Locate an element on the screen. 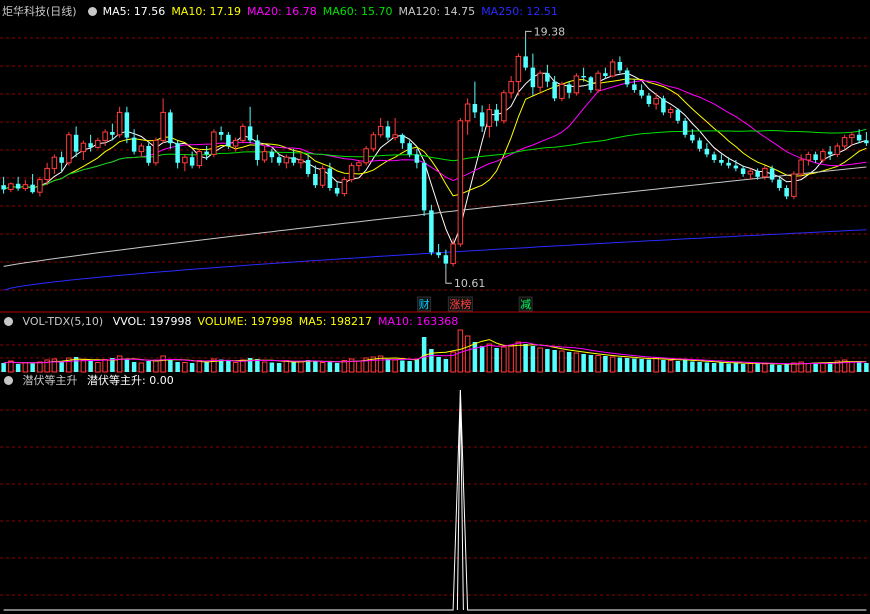  indicator-spike is located at coordinates (460, 500).